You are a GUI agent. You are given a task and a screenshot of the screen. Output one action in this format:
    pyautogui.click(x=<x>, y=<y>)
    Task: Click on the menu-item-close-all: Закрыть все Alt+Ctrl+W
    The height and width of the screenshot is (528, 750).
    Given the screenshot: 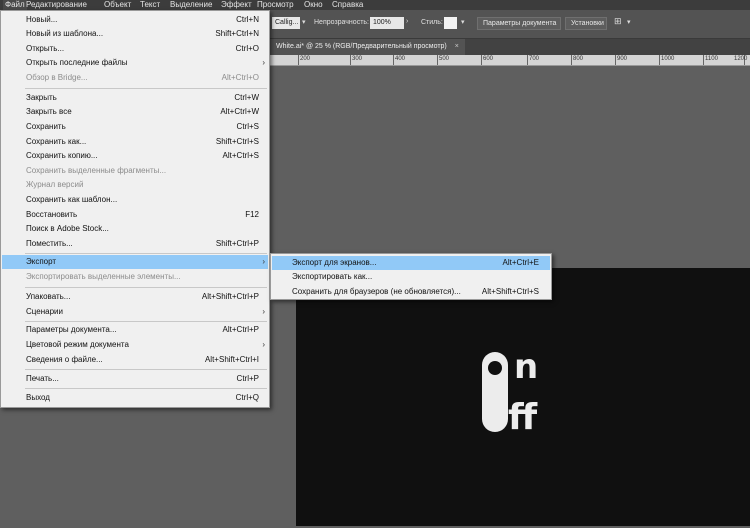 What is the action you would take?
    pyautogui.click(x=135, y=112)
    